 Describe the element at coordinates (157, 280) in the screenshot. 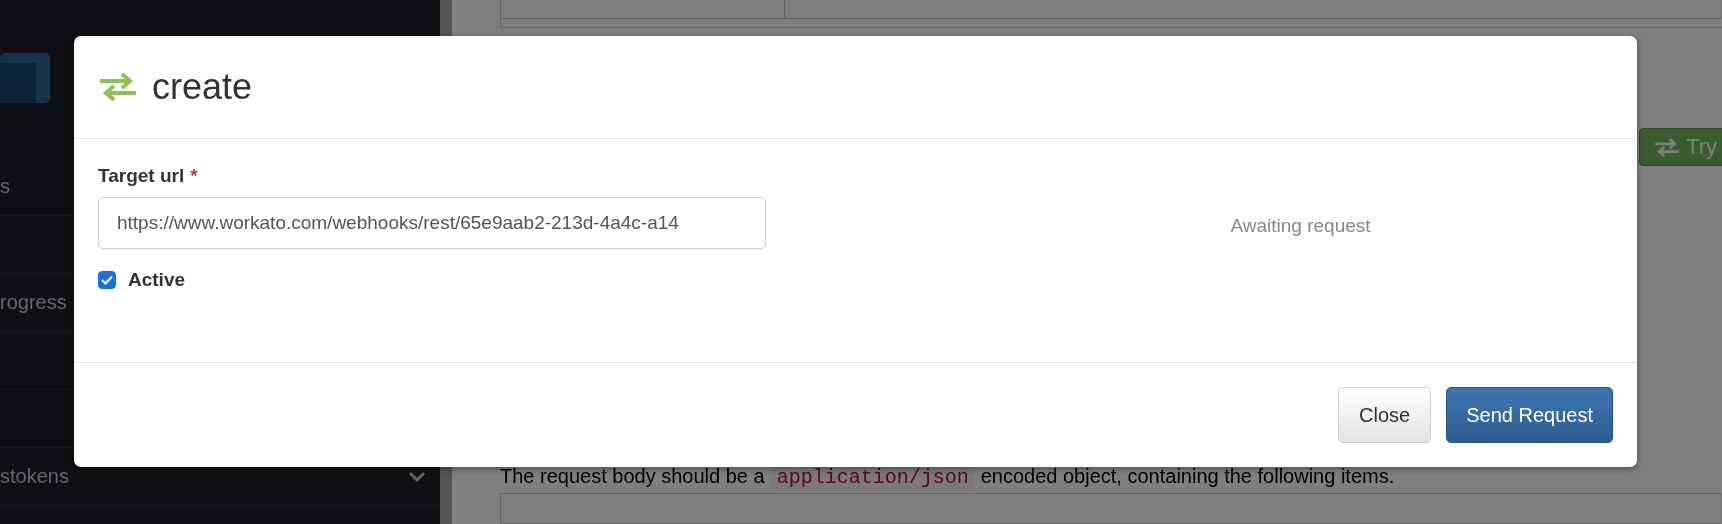

I see `checkbox-label: Active` at that location.